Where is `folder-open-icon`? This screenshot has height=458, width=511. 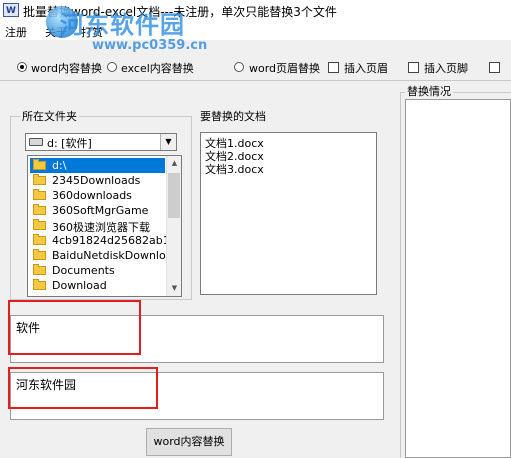 folder-open-icon is located at coordinates (39, 164).